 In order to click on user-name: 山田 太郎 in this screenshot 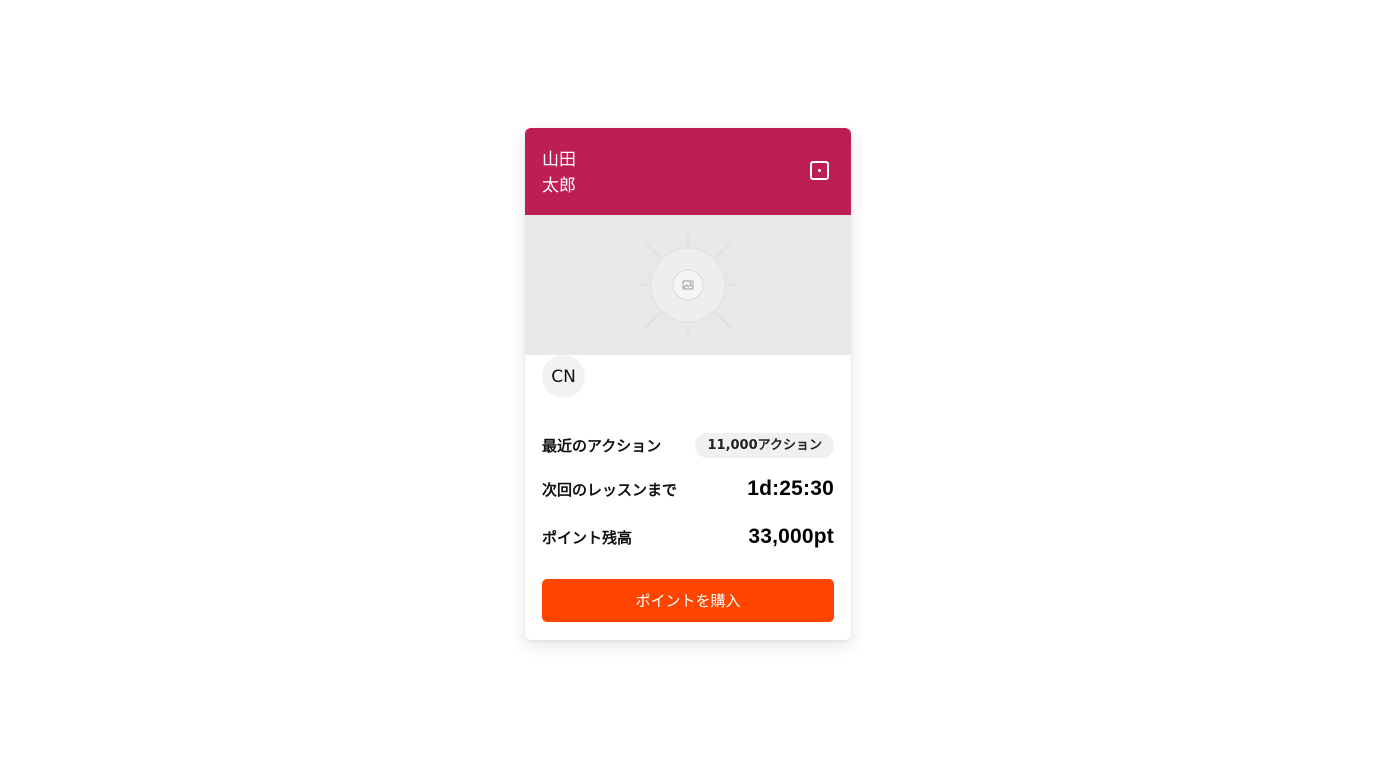, I will do `click(572, 173)`.